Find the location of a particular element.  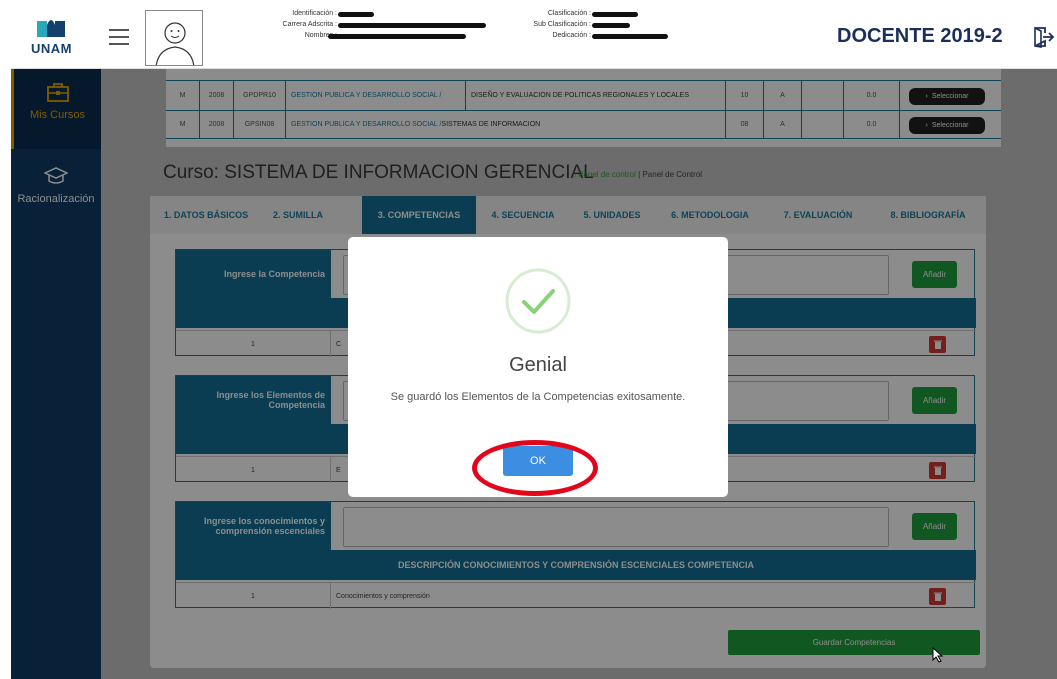

mouse-cursor-icon is located at coordinates (938, 655).